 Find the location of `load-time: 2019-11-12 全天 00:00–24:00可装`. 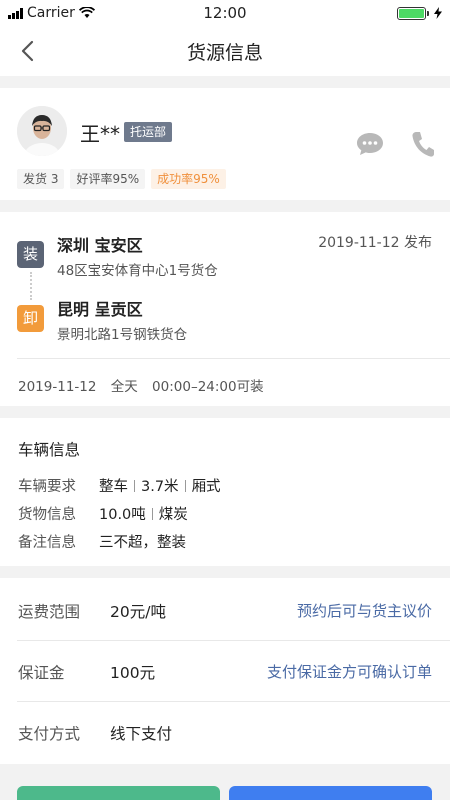

load-time: 2019-11-12 全天 00:00–24:00可装 is located at coordinates (141, 387).